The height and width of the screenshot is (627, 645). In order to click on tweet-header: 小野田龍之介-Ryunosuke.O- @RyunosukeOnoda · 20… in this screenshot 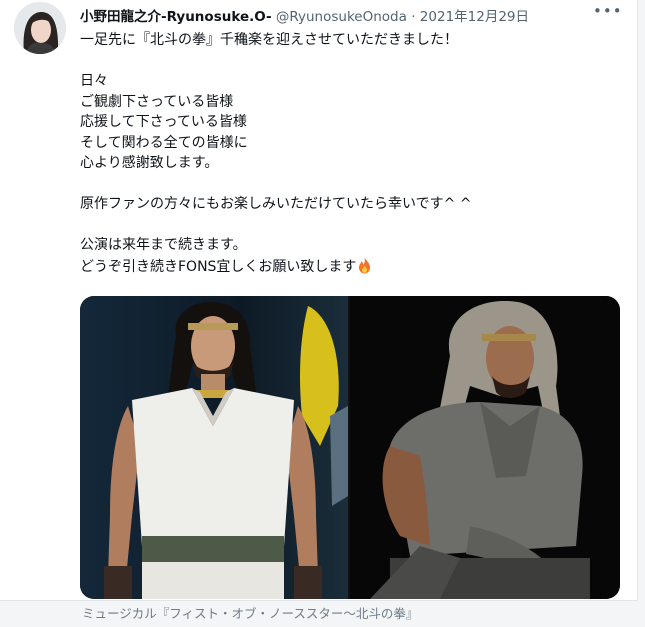, I will do `click(338, 15)`.